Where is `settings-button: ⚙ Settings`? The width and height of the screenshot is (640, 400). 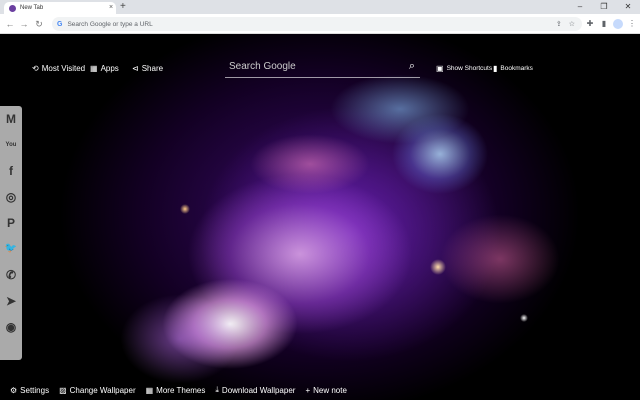 settings-button: ⚙ Settings is located at coordinates (29, 390).